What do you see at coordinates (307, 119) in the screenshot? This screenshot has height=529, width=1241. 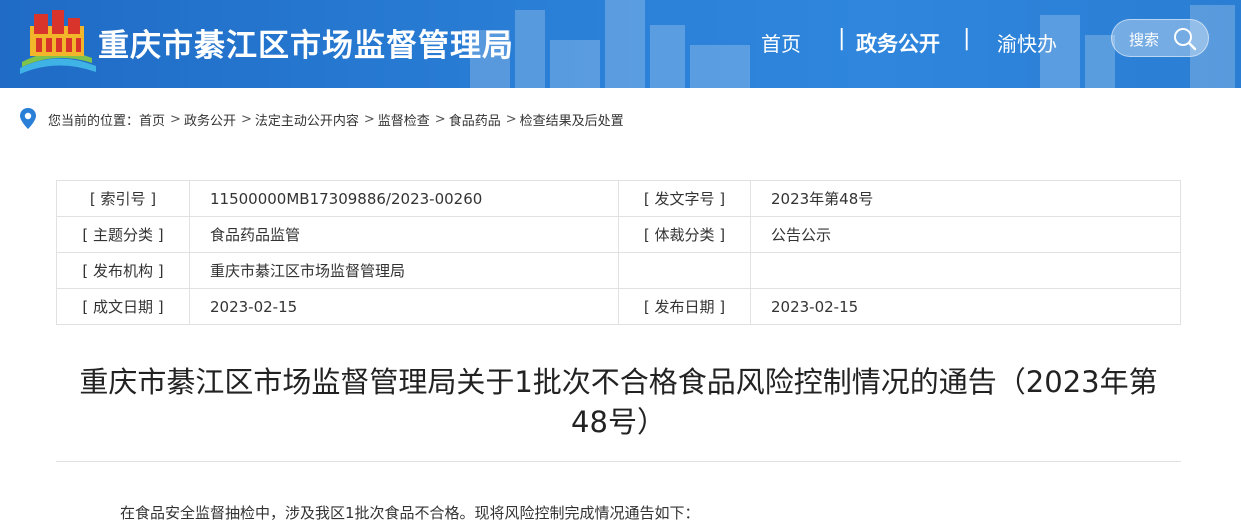 I see `breadcrumb-item-legal: 法定主动公开内容` at bounding box center [307, 119].